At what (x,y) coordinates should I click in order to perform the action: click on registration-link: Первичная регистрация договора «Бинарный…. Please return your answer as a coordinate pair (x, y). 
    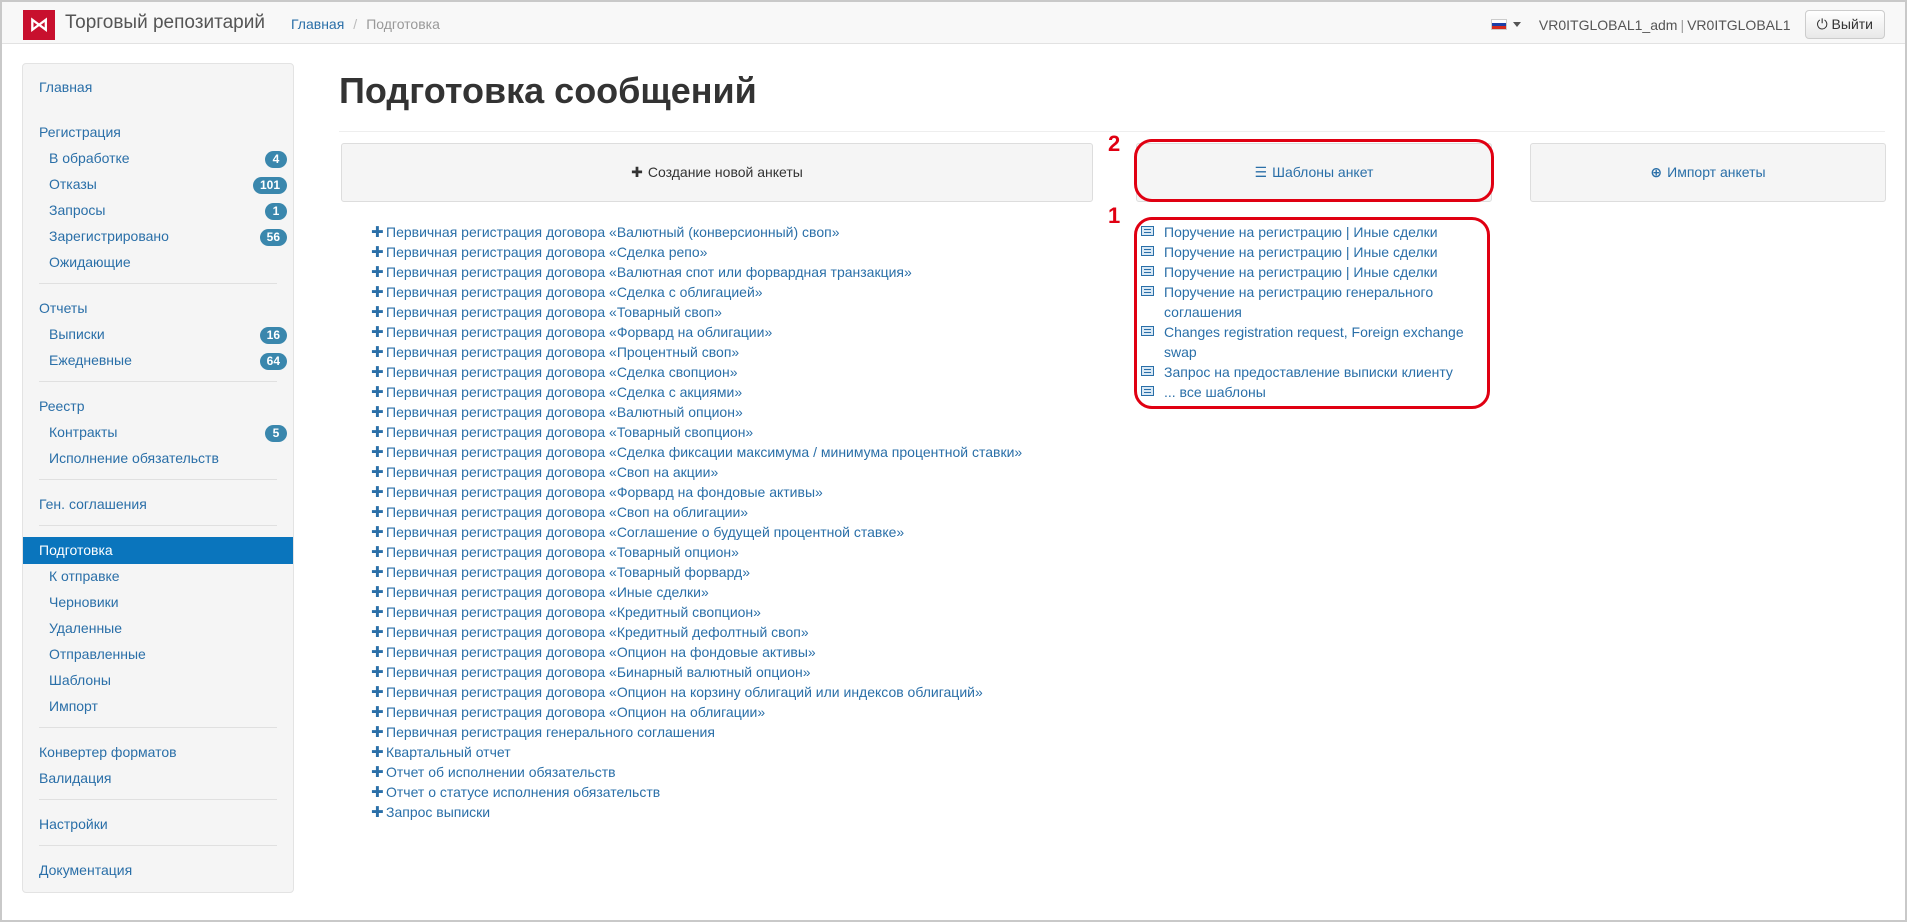
    Looking at the image, I should click on (598, 672).